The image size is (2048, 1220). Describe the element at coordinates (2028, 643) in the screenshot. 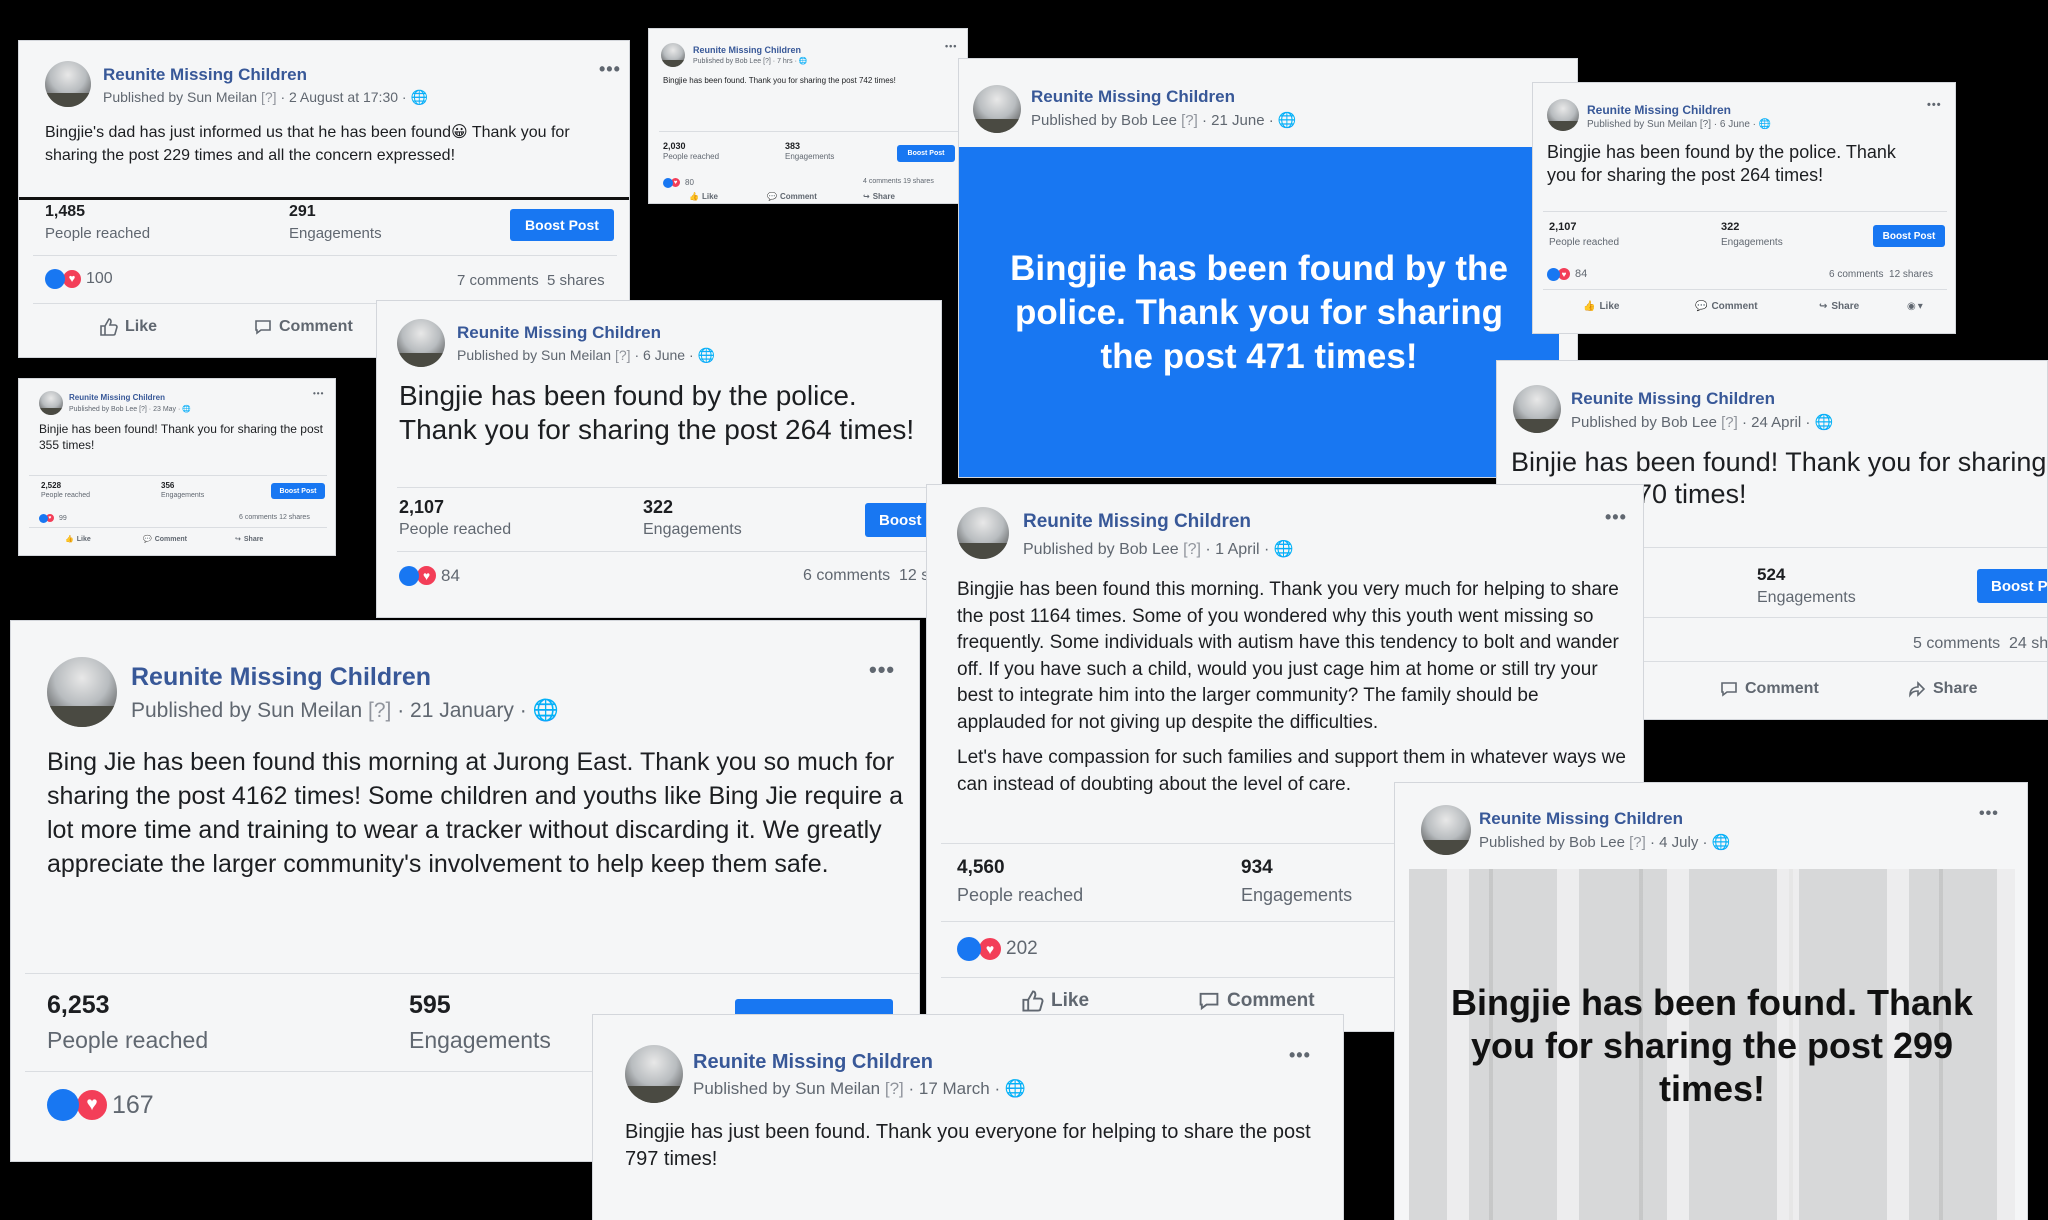

I see `shares-count: 24 sh` at that location.